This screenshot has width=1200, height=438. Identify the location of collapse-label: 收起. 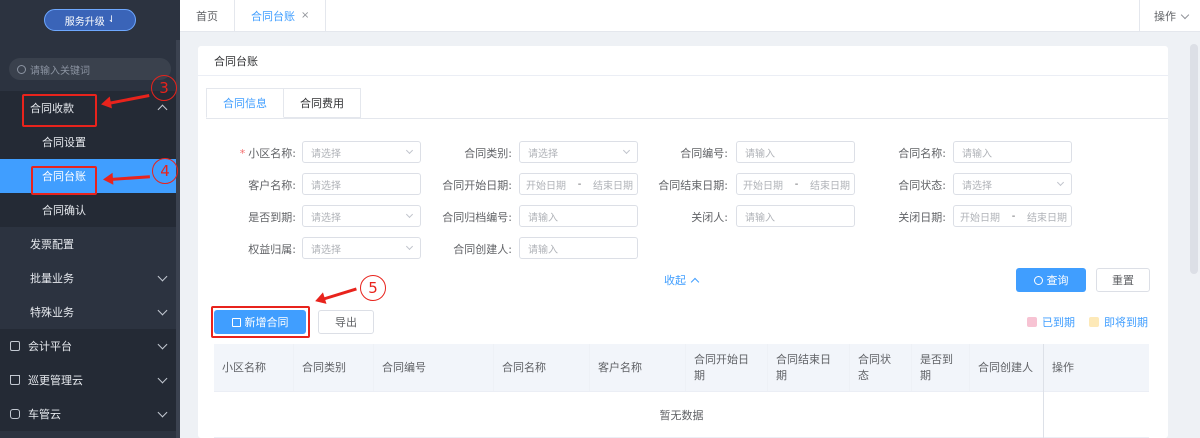
(675, 280).